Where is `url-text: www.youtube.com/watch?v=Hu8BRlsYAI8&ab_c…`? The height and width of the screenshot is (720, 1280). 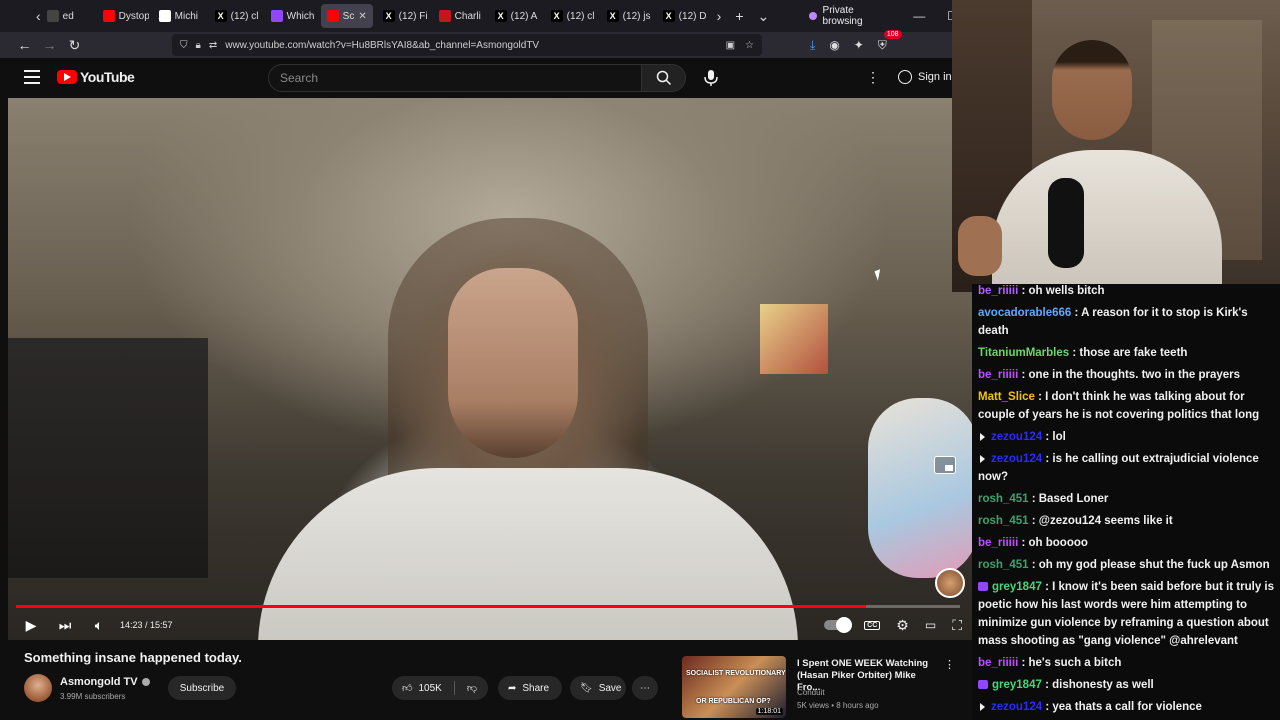 url-text: www.youtube.com/watch?v=Hu8BRlsYAI8&ab_c… is located at coordinates (382, 45).